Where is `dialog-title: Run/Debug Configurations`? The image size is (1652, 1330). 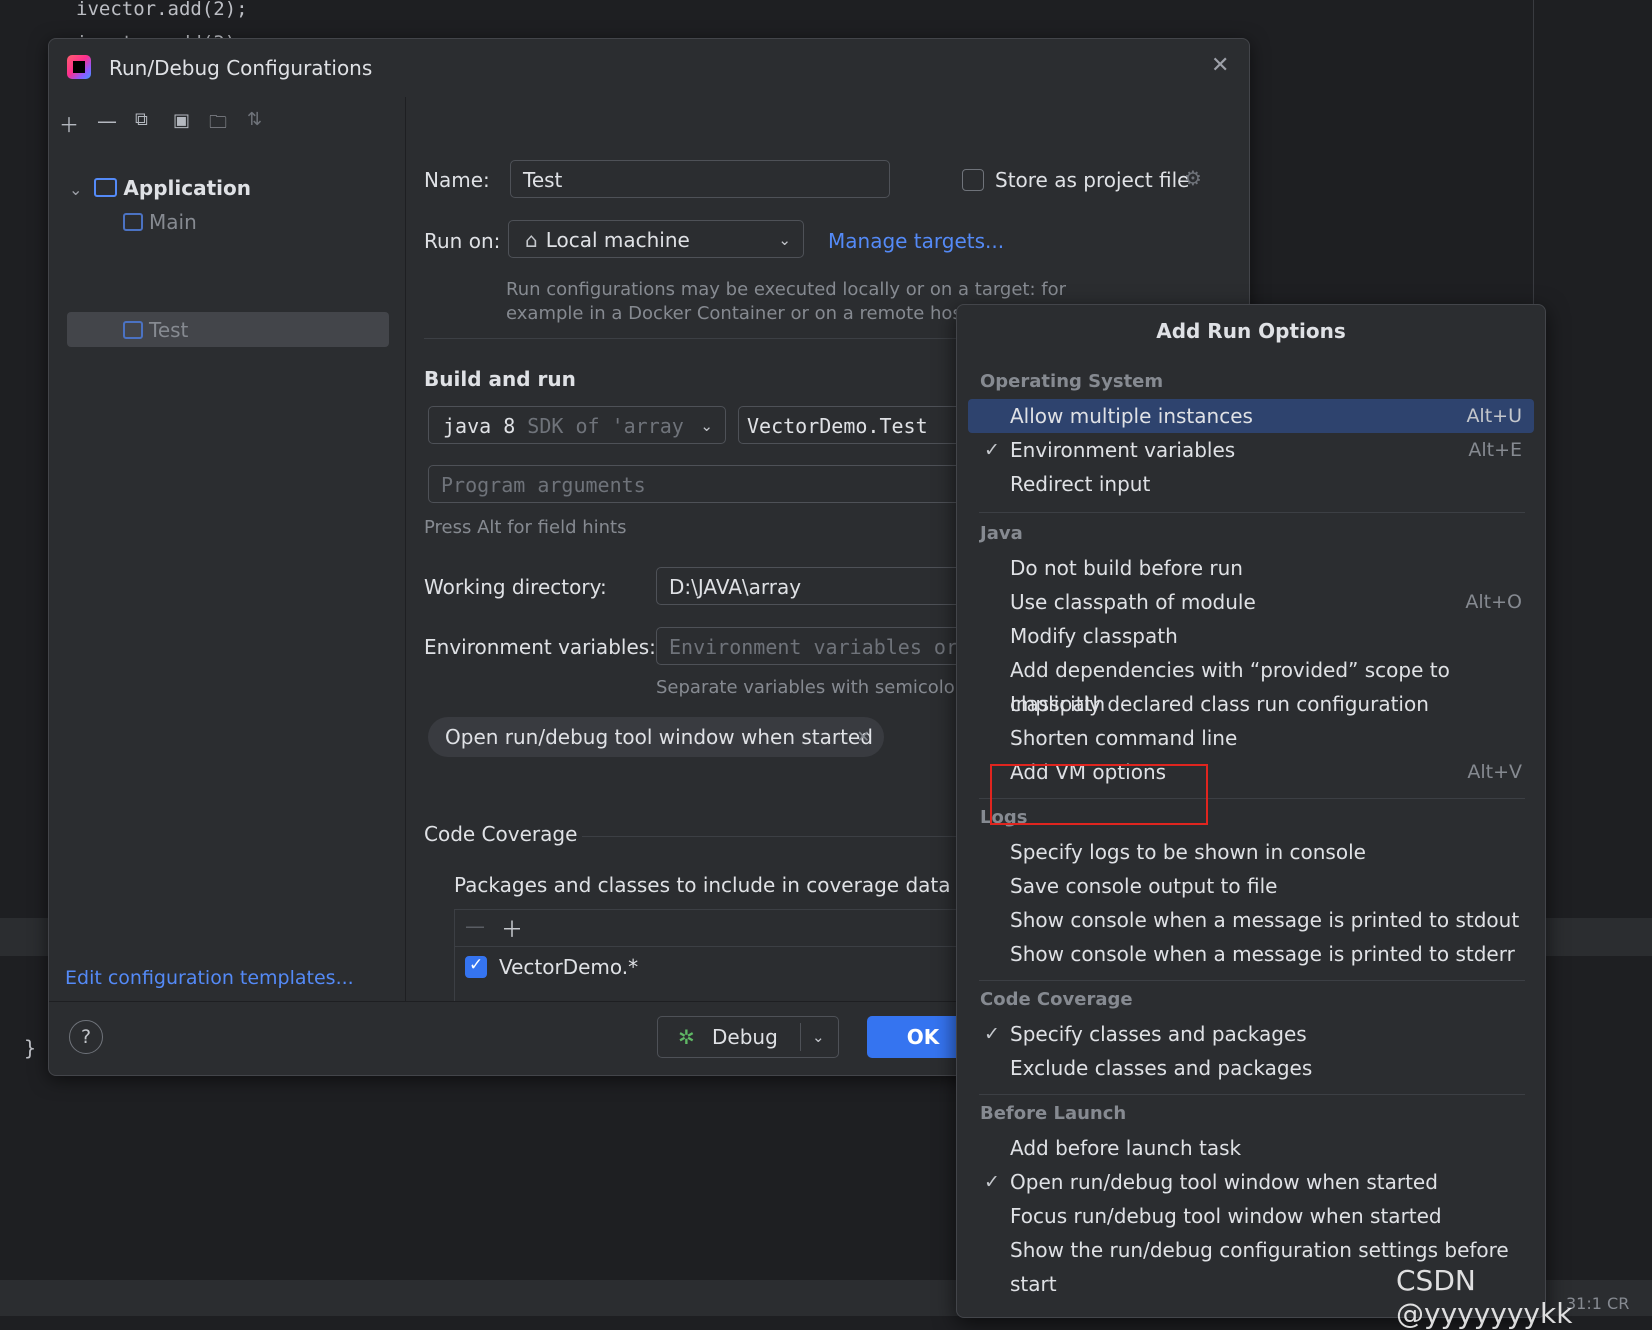 dialog-title: Run/Debug Configurations is located at coordinates (241, 68).